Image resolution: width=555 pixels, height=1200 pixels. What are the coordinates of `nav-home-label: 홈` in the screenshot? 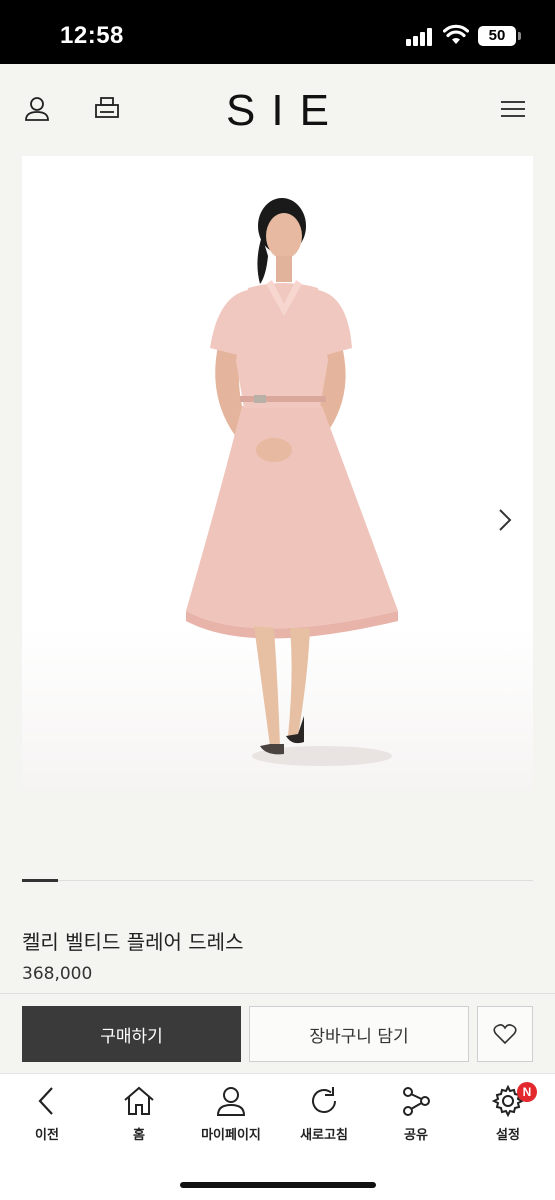 It's located at (139, 1135).